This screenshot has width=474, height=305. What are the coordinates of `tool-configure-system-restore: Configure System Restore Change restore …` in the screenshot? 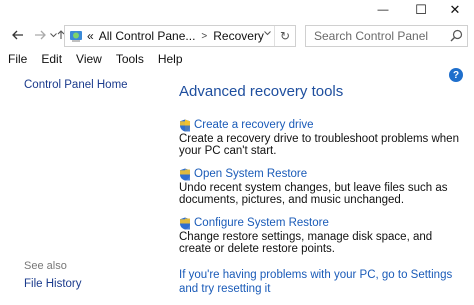 It's located at (324, 235).